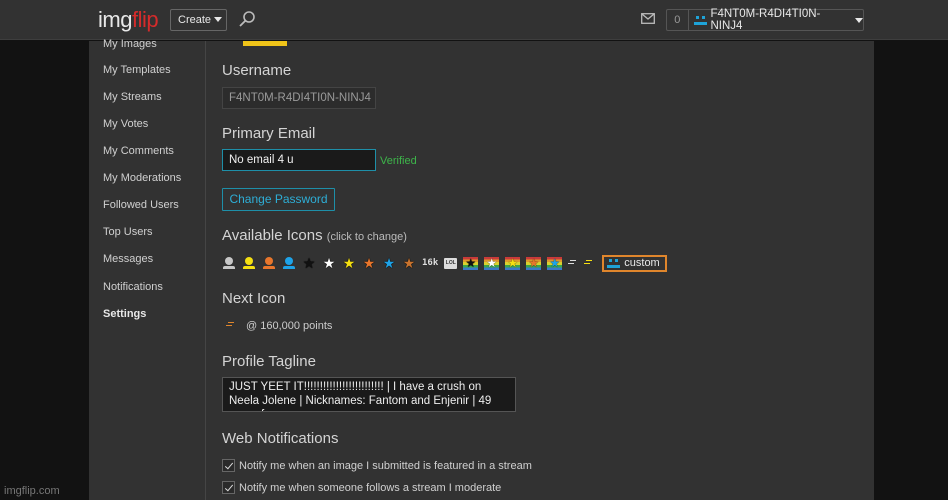 The width and height of the screenshot is (948, 500). Describe the element at coordinates (32, 491) in the screenshot. I see `imgflip-watermark: imgflip.com` at that location.